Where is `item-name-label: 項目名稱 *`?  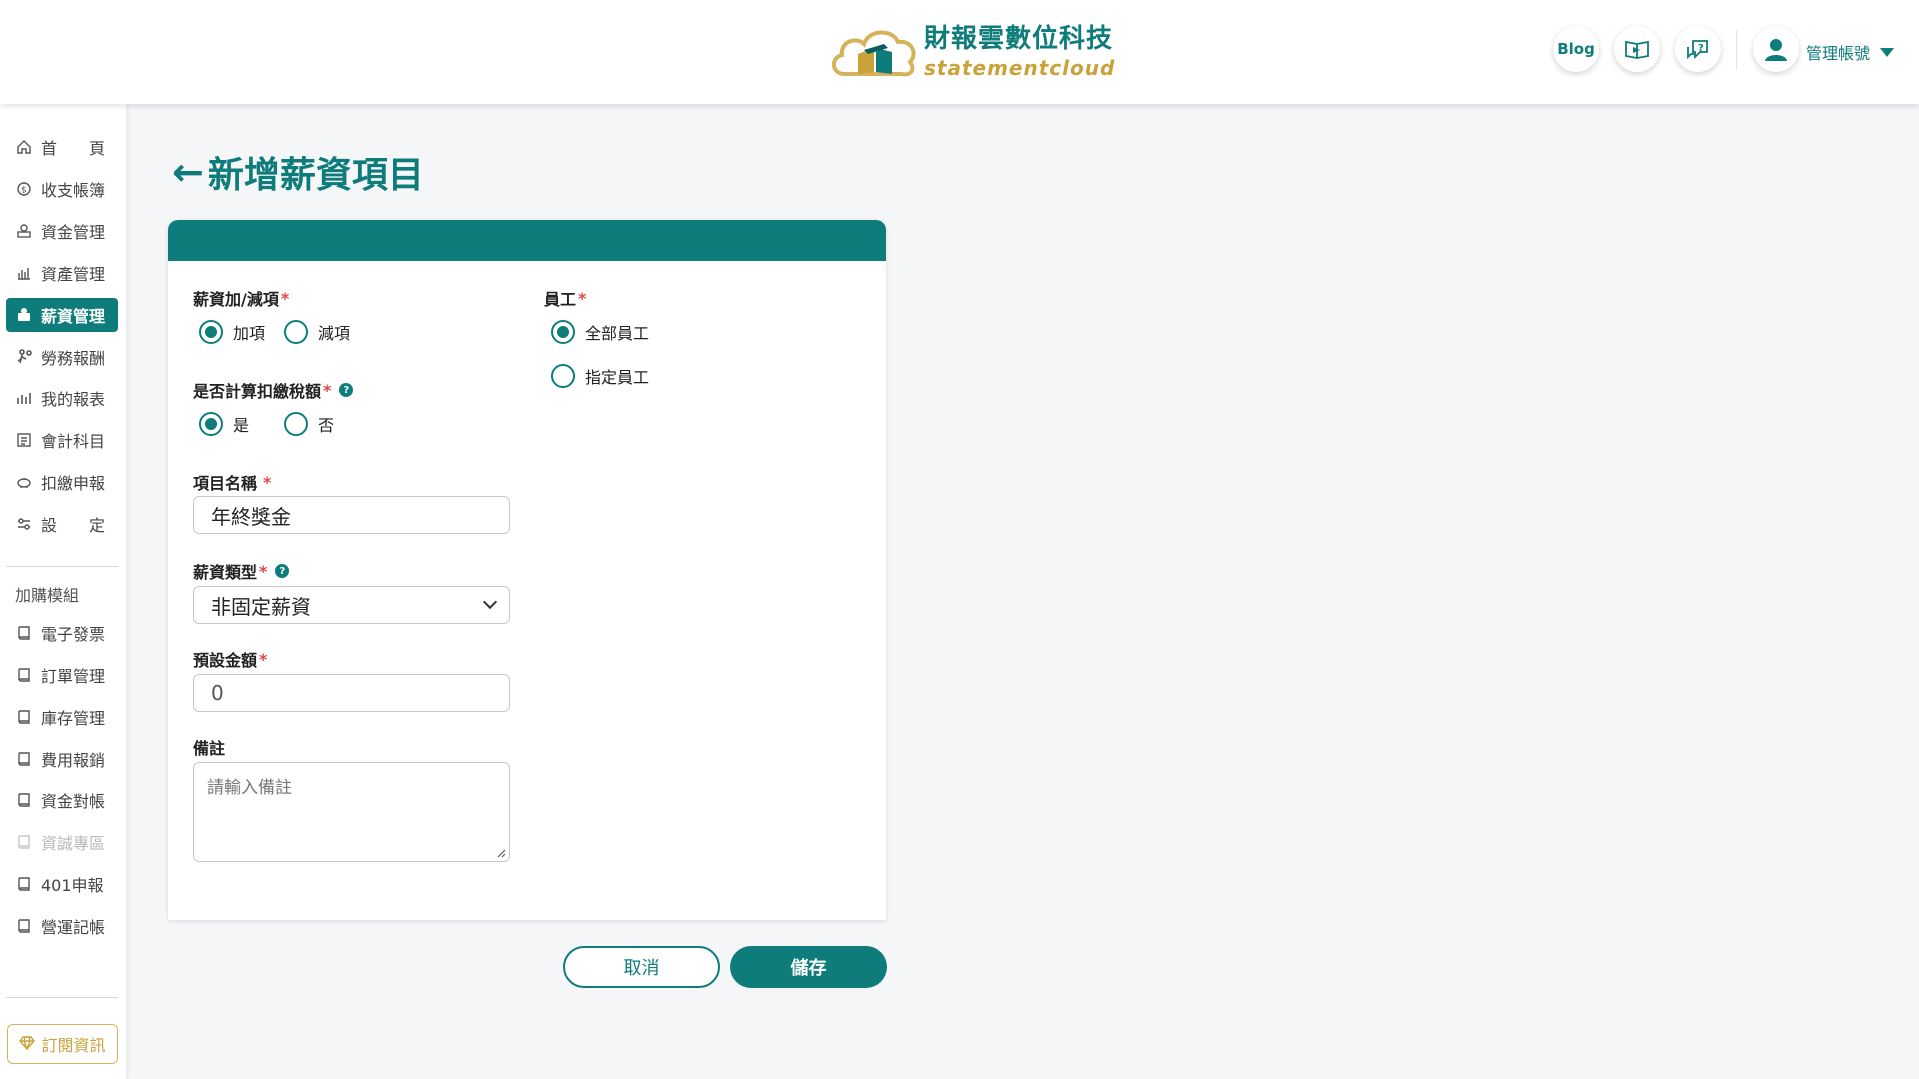 item-name-label: 項目名稱 * is located at coordinates (232, 482).